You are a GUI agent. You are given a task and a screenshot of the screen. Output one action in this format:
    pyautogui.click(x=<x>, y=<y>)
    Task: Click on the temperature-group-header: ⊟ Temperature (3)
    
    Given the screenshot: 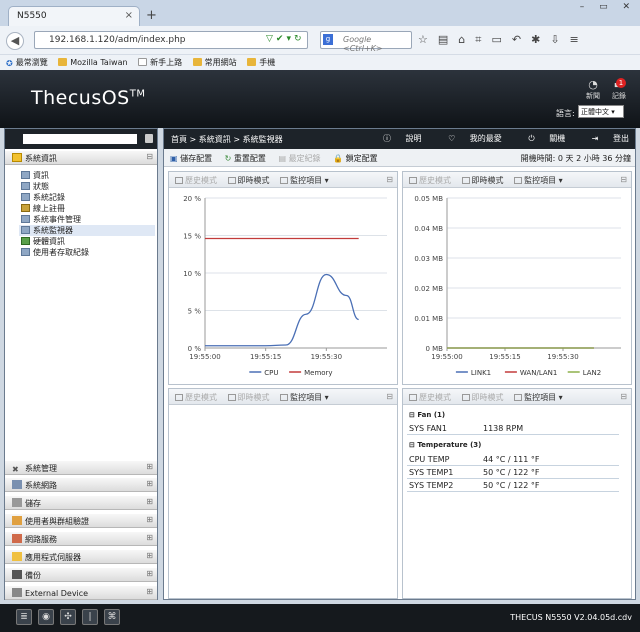 What is the action you would take?
    pyautogui.click(x=445, y=445)
    